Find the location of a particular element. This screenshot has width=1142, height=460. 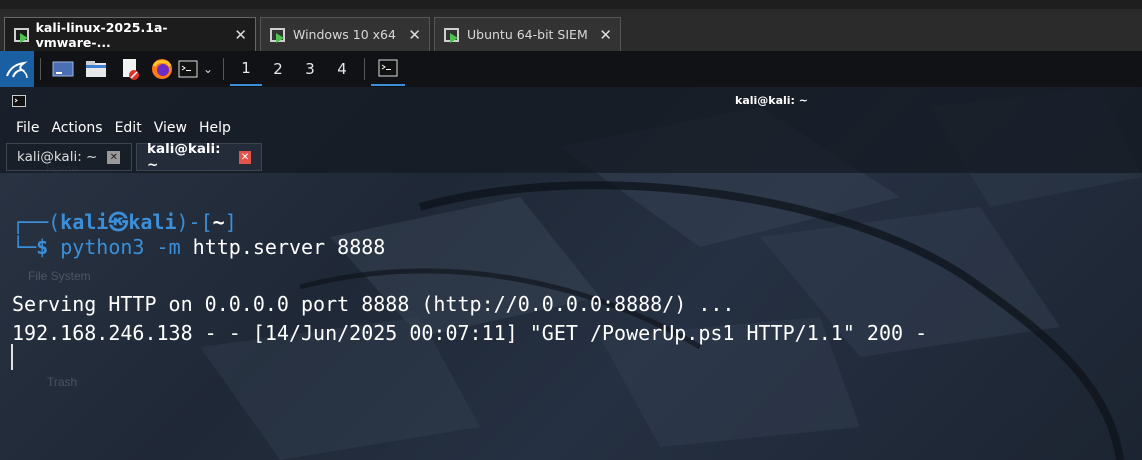

terminal-menubar: File Actions Edit View Help is located at coordinates (571, 128).